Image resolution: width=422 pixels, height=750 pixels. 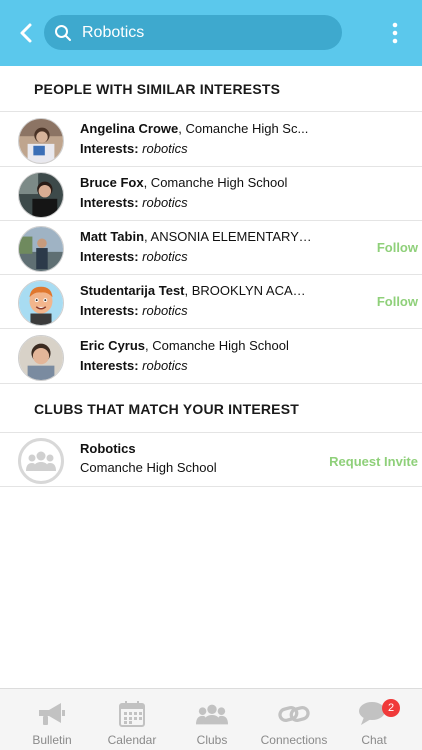 I want to click on search-field: Robotics, so click(x=193, y=32).